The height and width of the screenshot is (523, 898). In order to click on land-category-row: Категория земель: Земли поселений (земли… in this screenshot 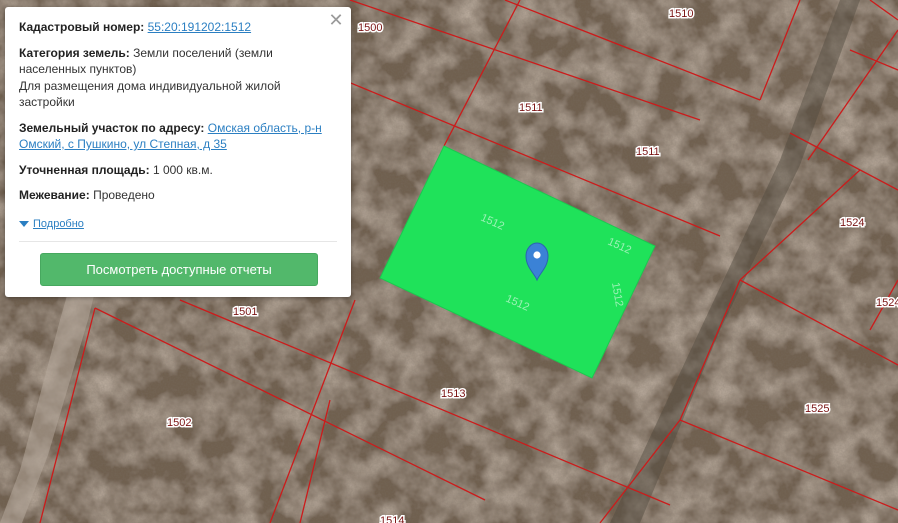, I will do `click(178, 78)`.